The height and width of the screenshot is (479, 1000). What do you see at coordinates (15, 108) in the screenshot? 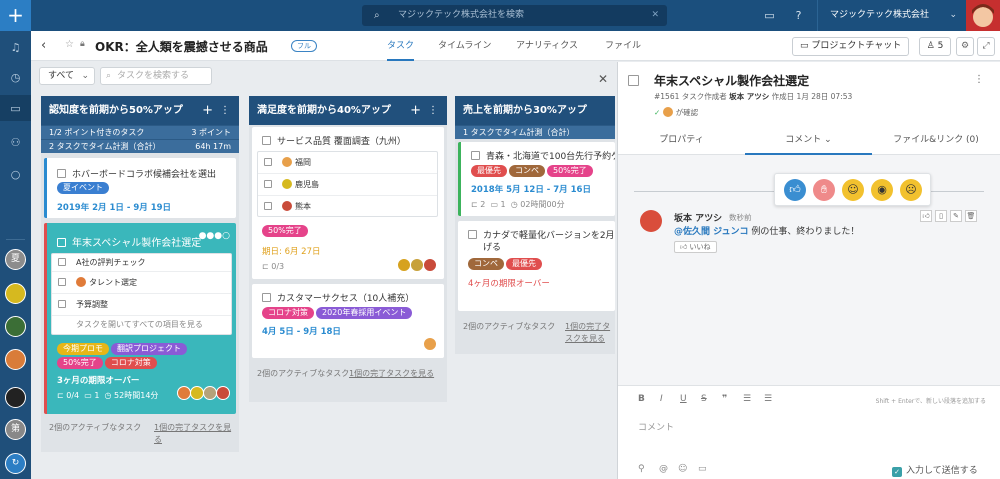
I see `folder-icon: ▭` at bounding box center [15, 108].